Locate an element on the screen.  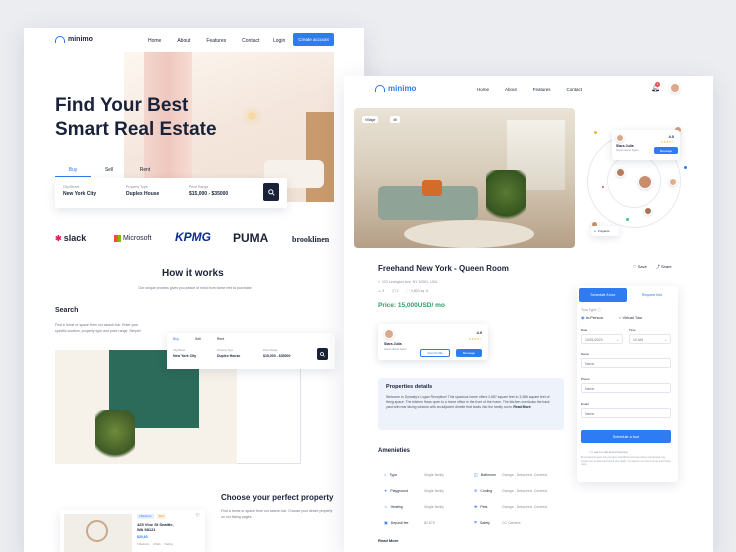
chevron-down-icon: ⌄ is located at coordinates (665, 340).